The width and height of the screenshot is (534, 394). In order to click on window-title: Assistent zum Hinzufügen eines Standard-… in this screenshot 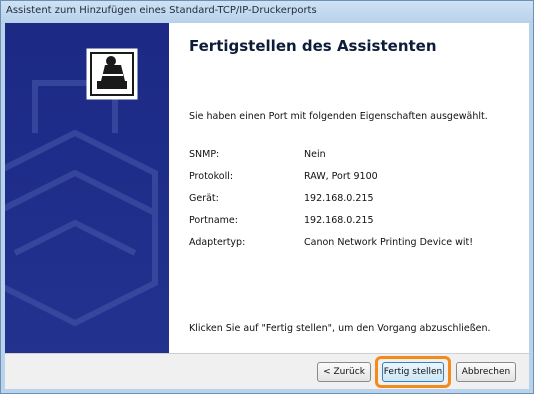, I will do `click(161, 10)`.